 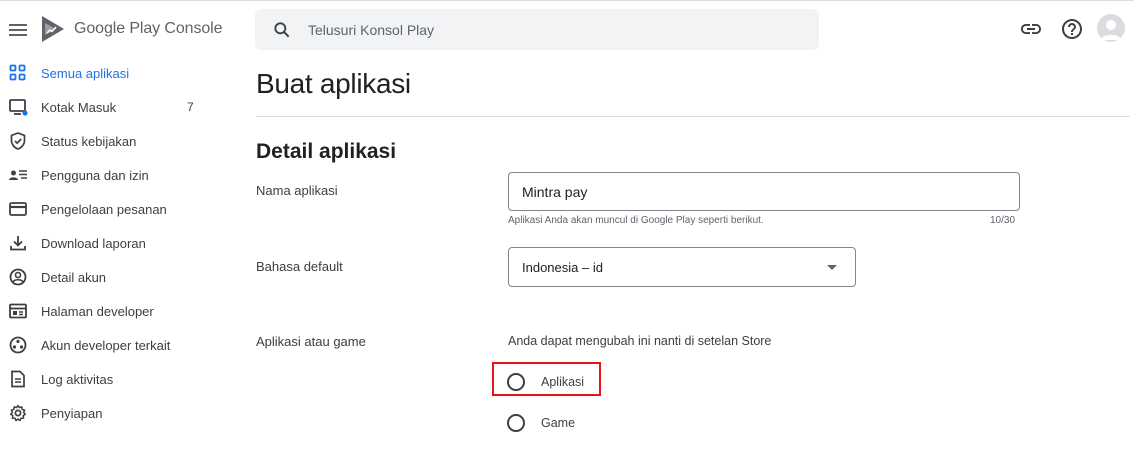 I want to click on radio-button-game, so click(x=516, y=423).